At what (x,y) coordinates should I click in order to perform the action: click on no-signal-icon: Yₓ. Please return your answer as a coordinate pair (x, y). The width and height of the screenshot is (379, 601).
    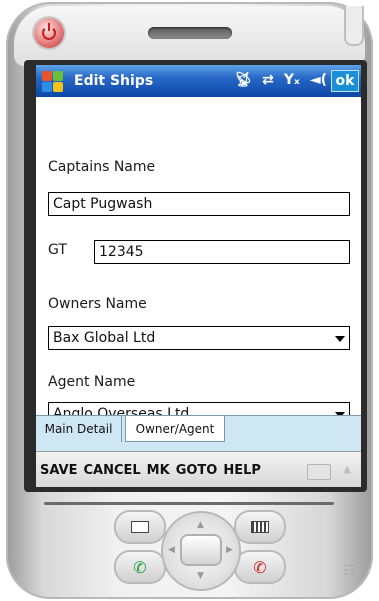
    Looking at the image, I should click on (292, 80).